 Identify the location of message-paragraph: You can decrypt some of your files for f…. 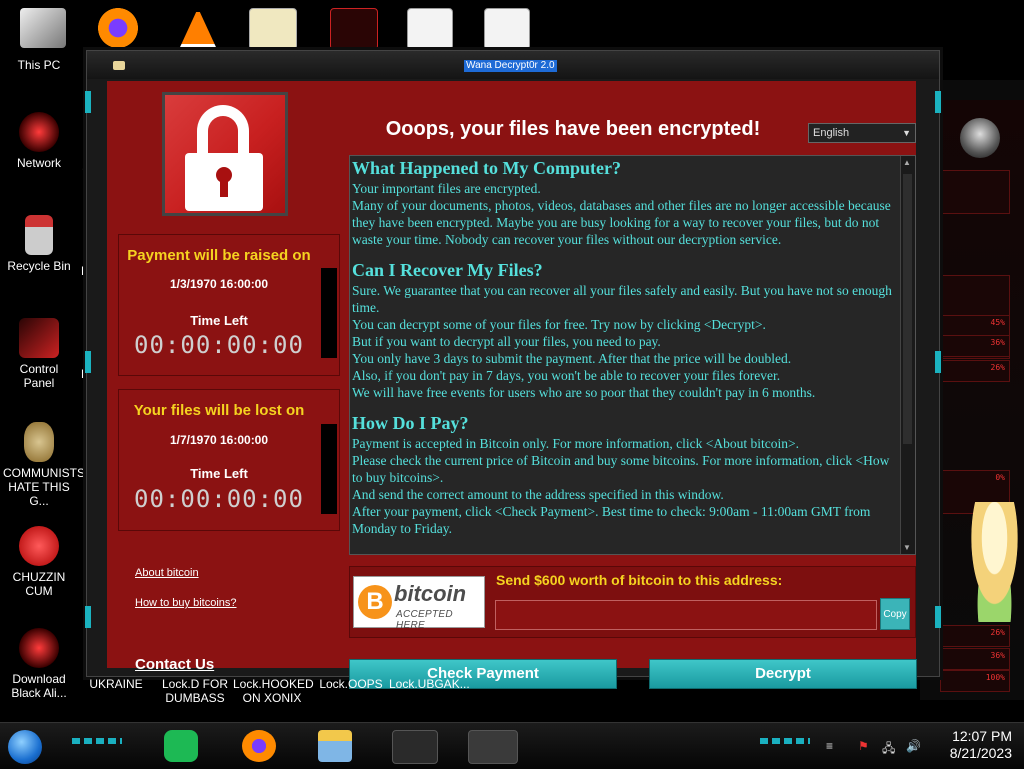
(559, 324).